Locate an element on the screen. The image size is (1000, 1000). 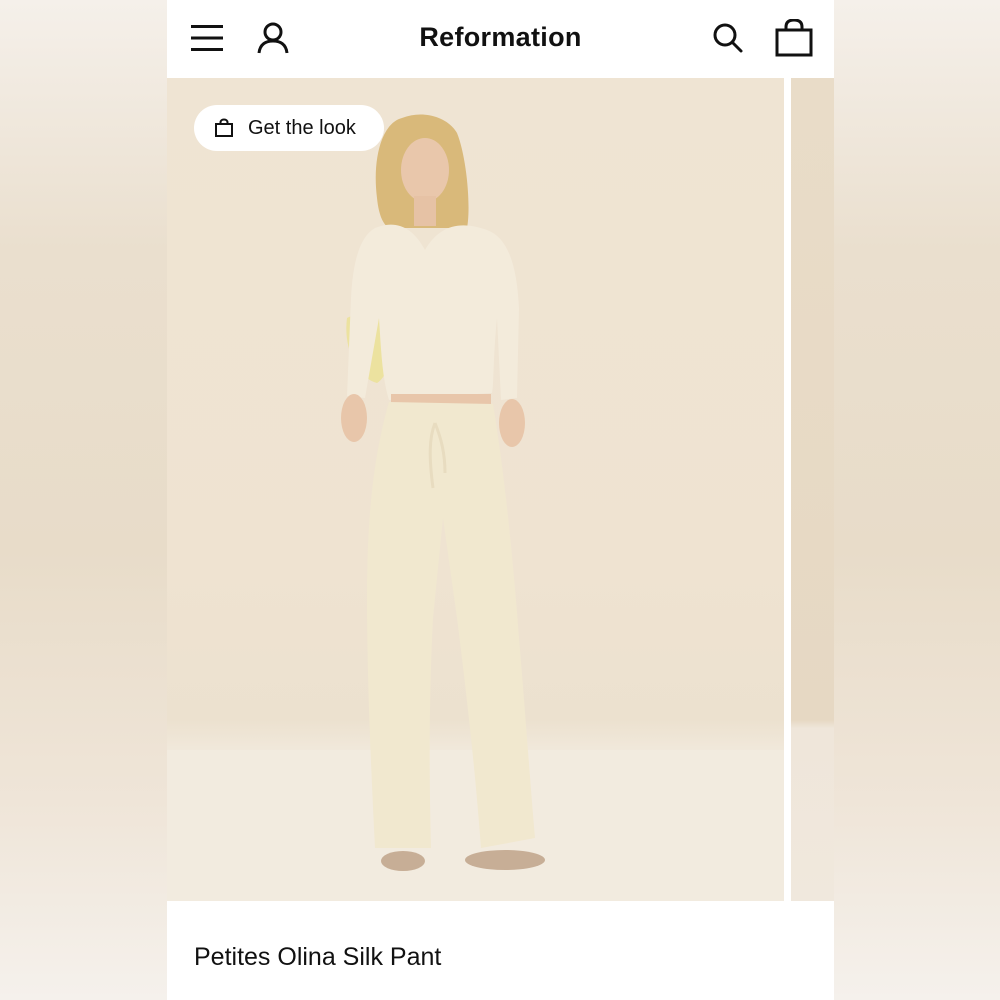
product-title: Petites Olina Silk Pant is located at coordinates (318, 957).